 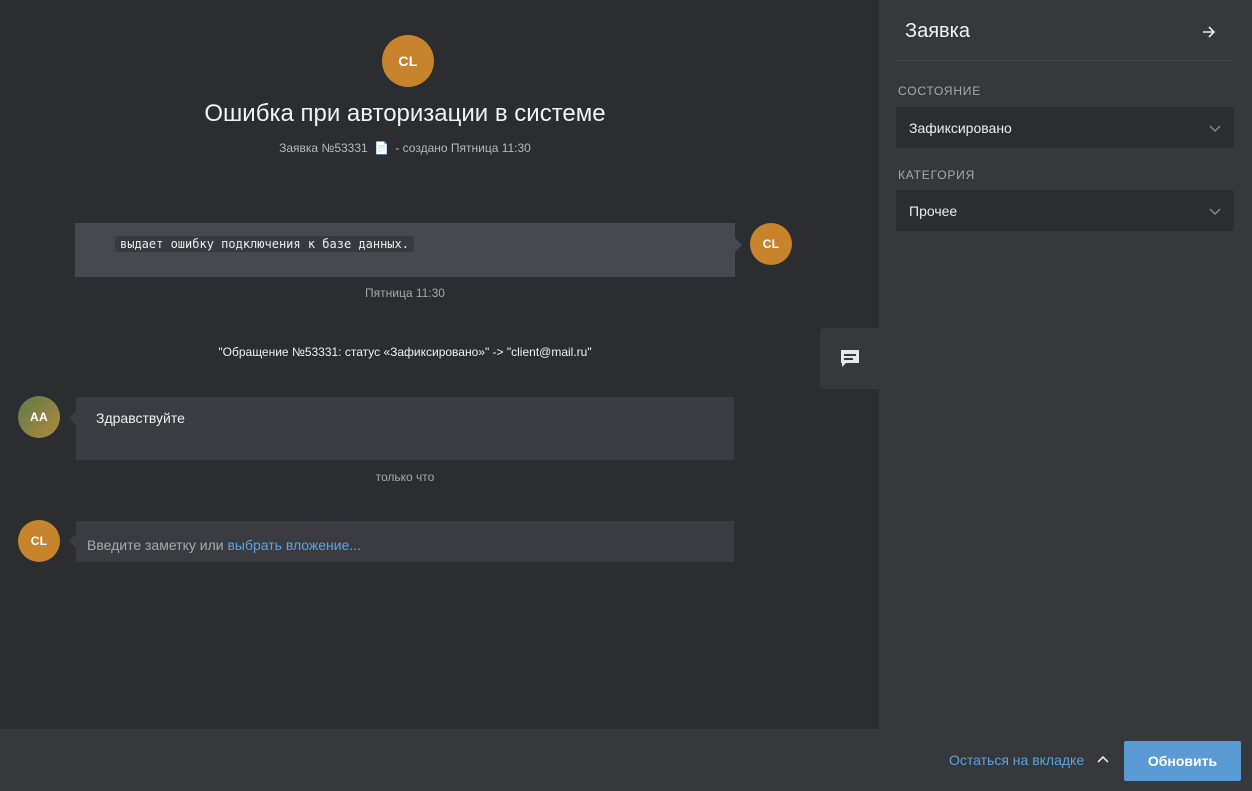 I want to click on message-timestamp: только что, so click(x=405, y=477).